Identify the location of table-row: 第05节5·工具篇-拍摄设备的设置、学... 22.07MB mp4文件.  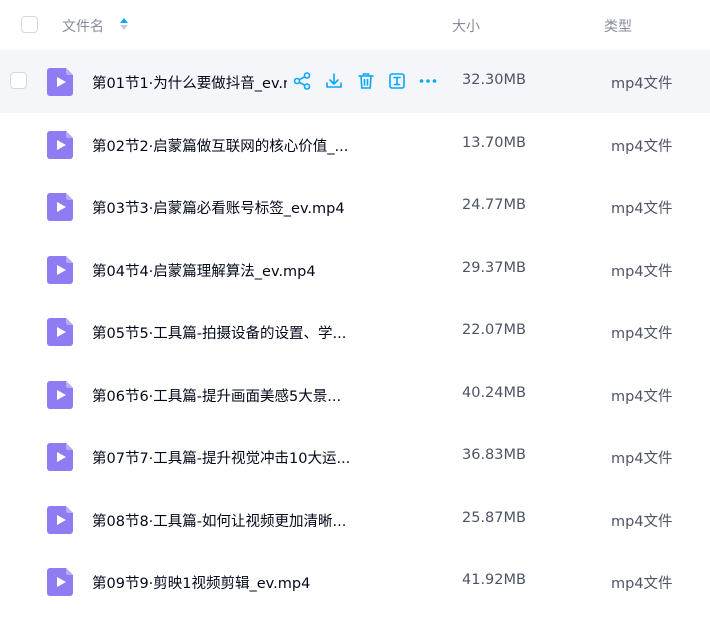
(355, 331).